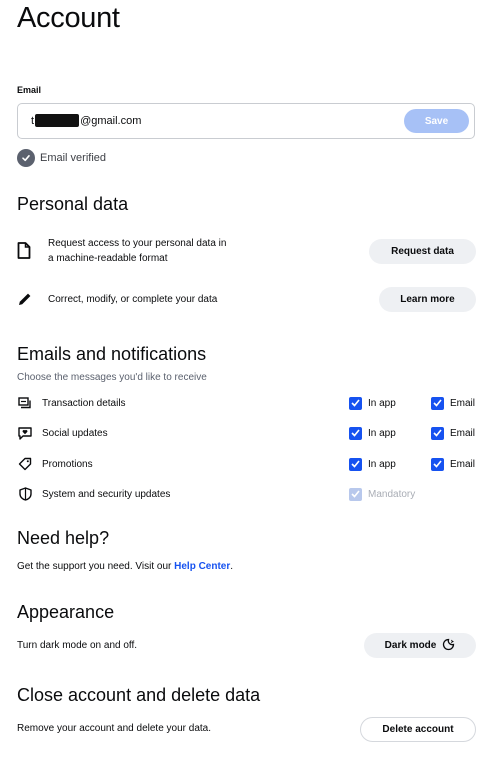 The width and height of the screenshot is (491, 759). I want to click on learn-more-button: Learn more, so click(427, 299).